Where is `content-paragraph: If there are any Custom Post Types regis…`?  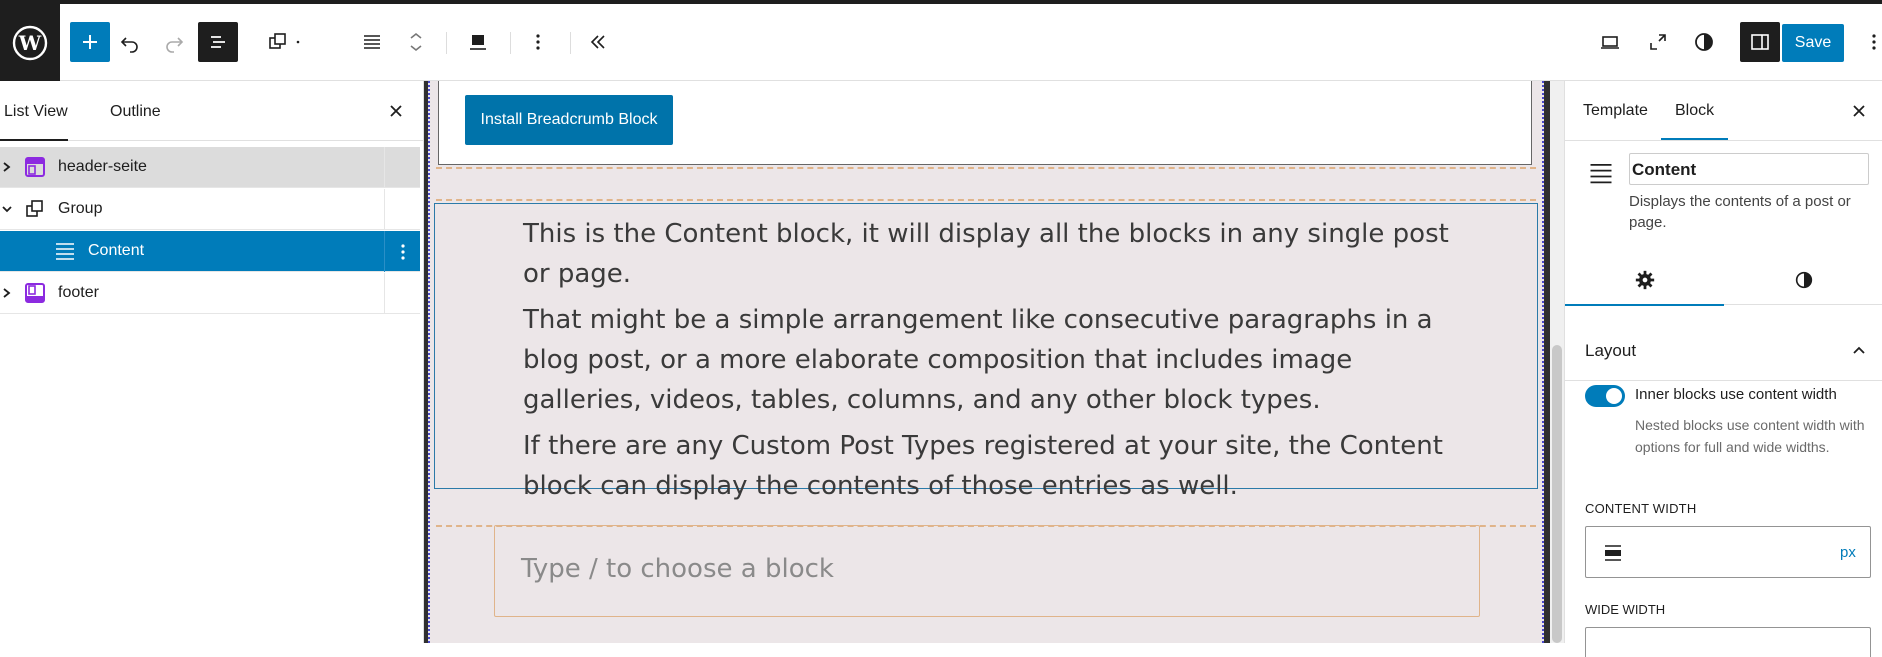
content-paragraph: If there are any Custom Post Types regis… is located at coordinates (983, 466).